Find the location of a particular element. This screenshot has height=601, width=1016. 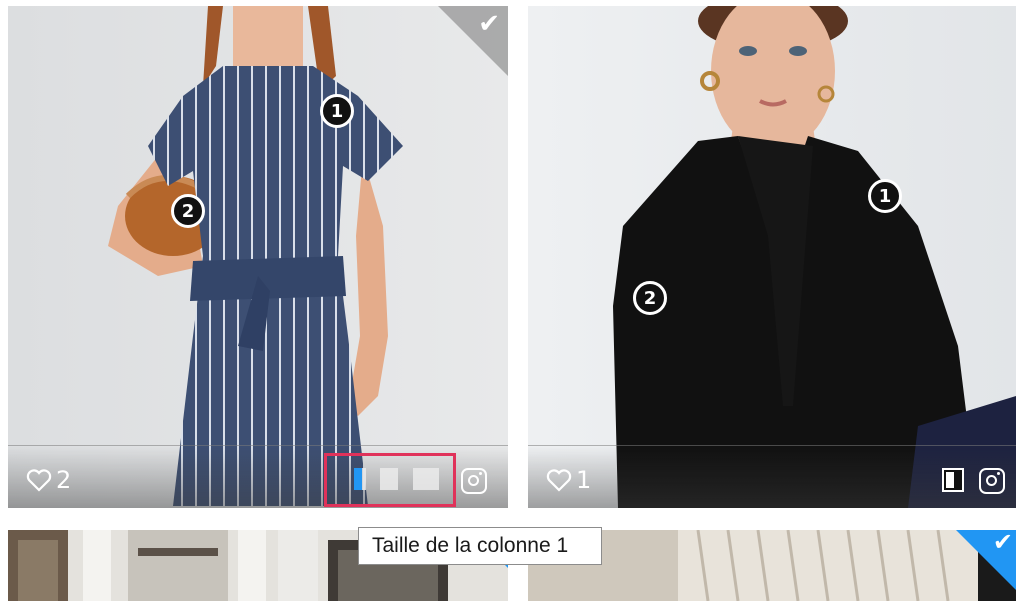

like-button: 1 is located at coordinates (568, 480).